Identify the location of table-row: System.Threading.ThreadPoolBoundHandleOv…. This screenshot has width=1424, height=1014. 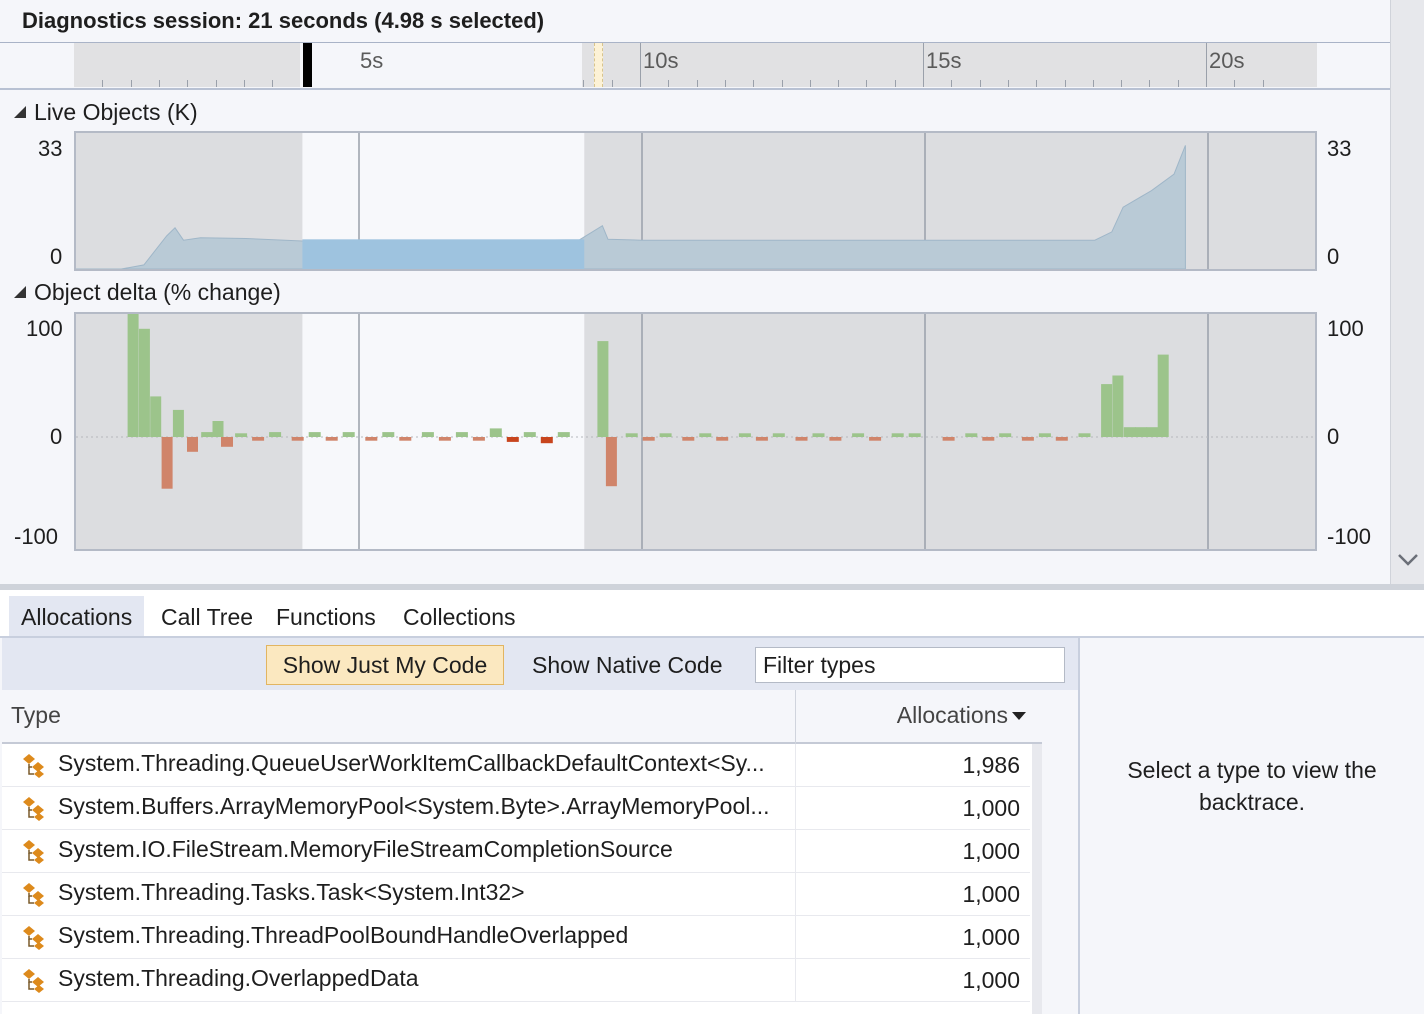
(516, 937).